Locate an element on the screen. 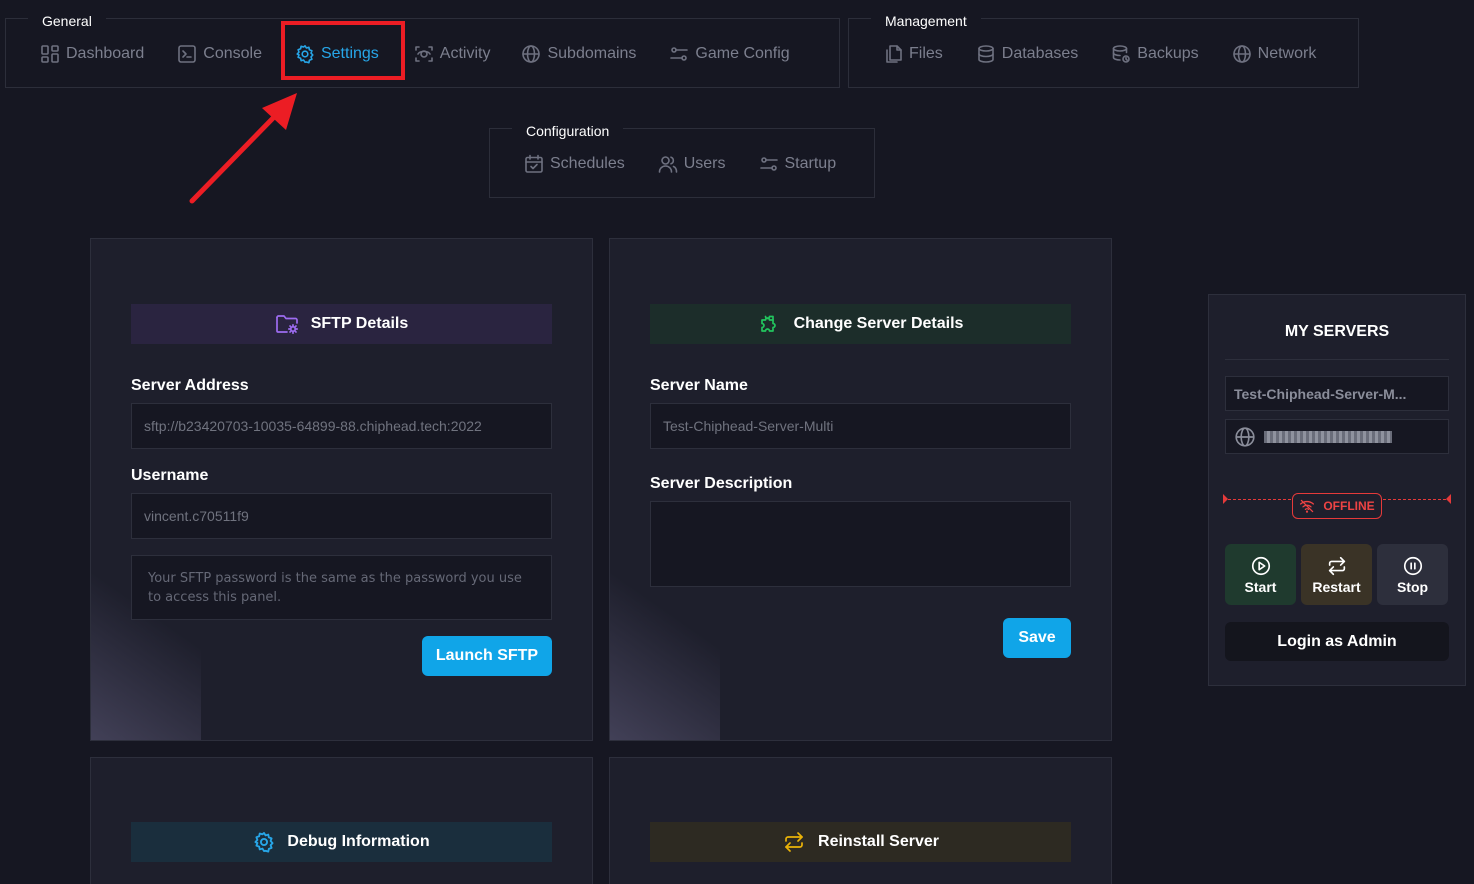  nav-item-backups-label: Backups is located at coordinates (1168, 53).